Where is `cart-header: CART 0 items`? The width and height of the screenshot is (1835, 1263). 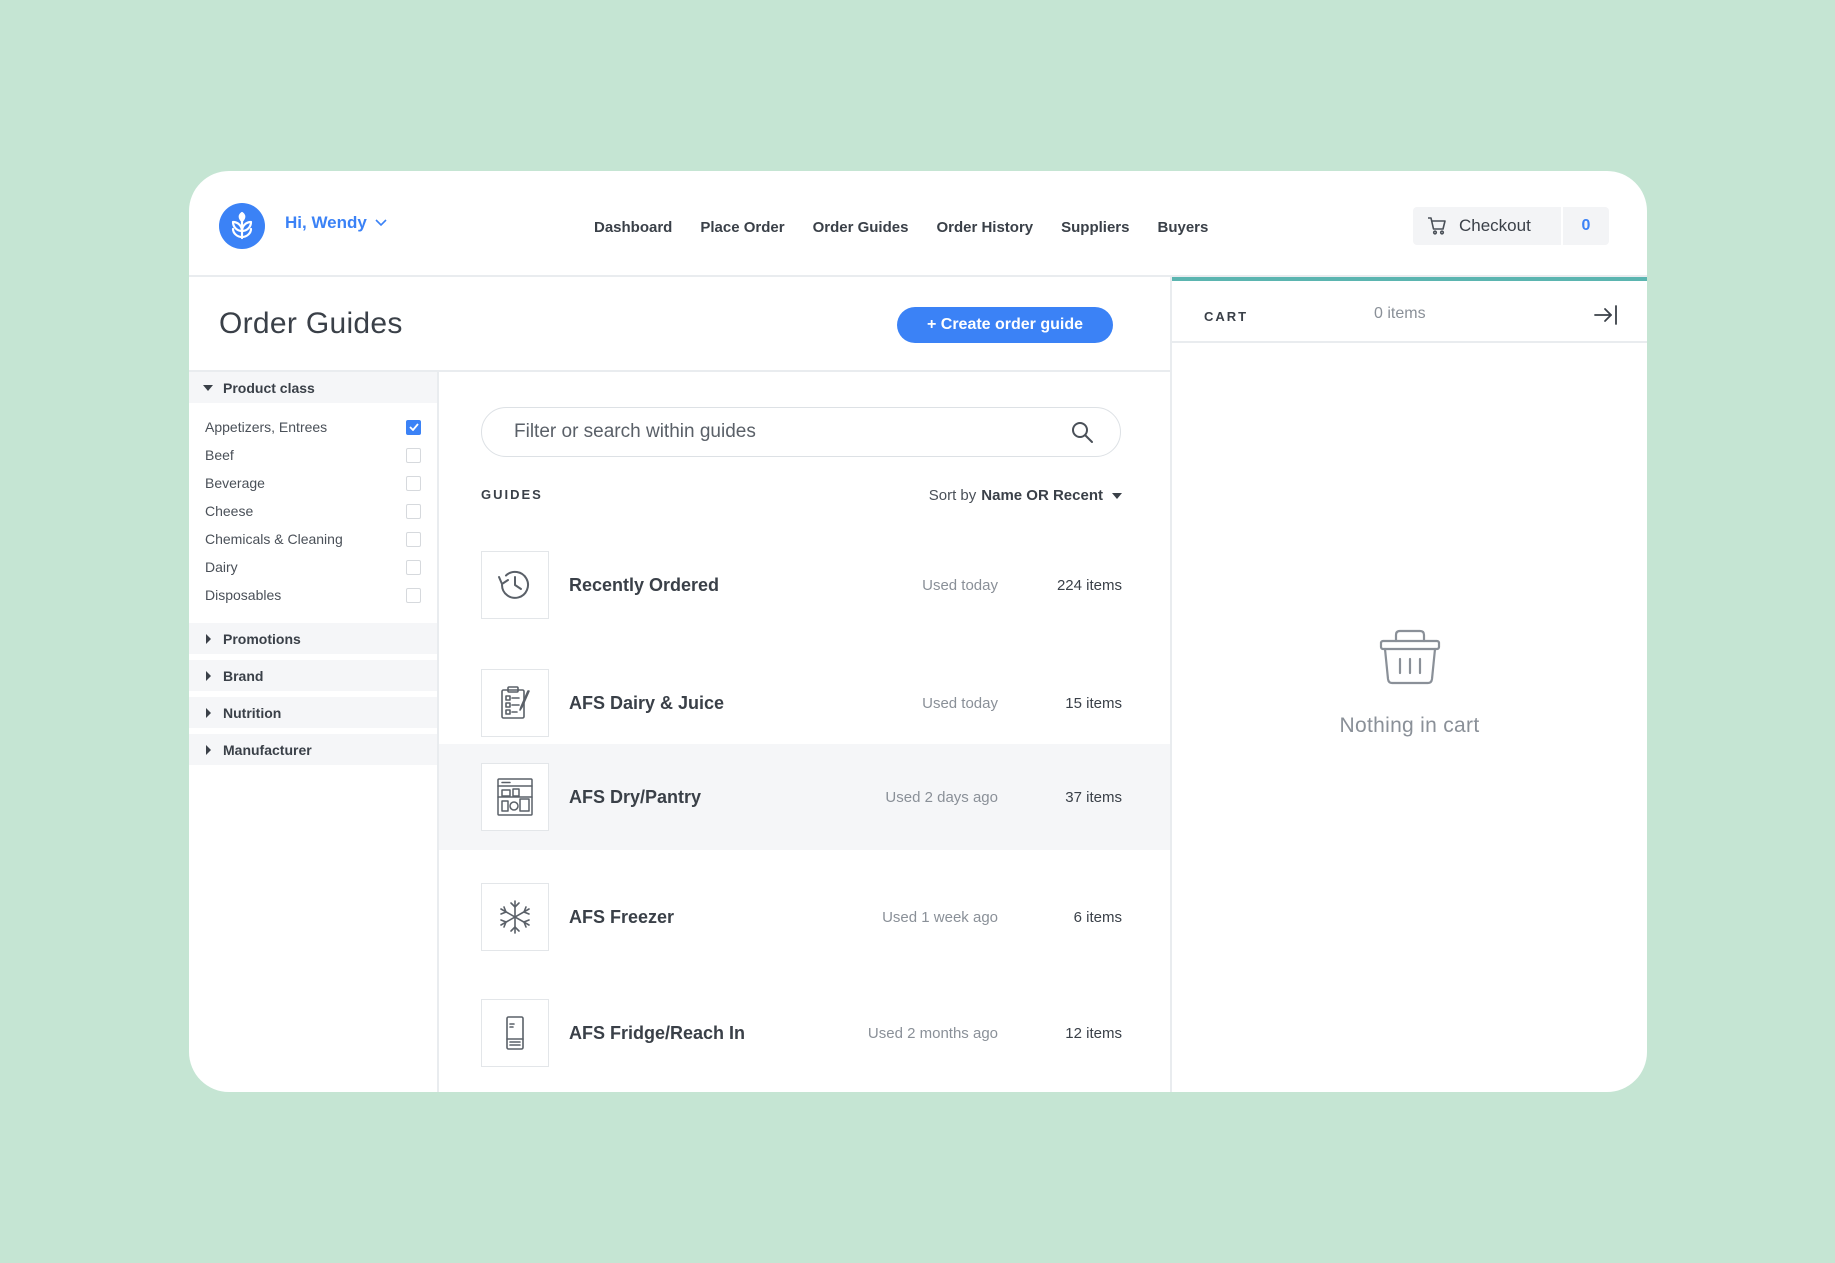 cart-header: CART 0 items is located at coordinates (1409, 312).